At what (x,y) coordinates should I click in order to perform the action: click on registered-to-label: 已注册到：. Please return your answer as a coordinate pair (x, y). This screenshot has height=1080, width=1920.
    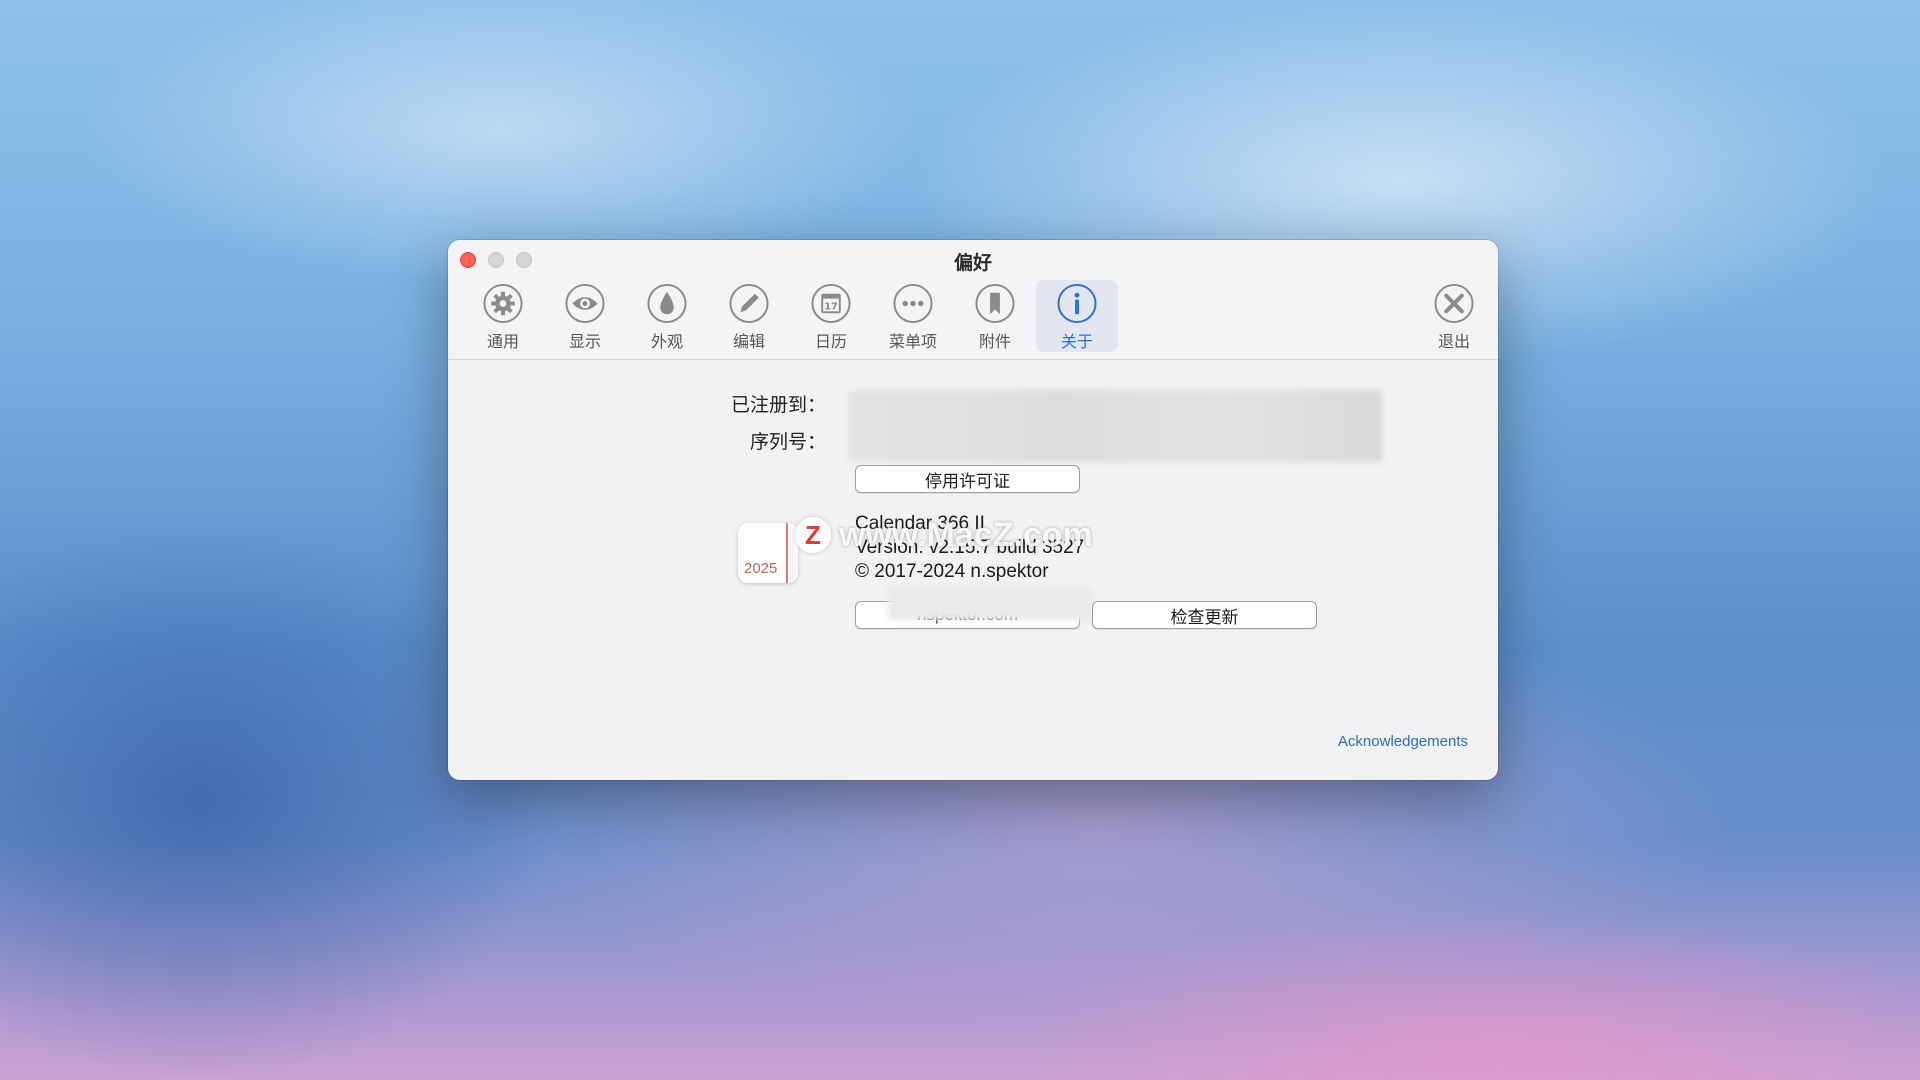
    Looking at the image, I should click on (778, 405).